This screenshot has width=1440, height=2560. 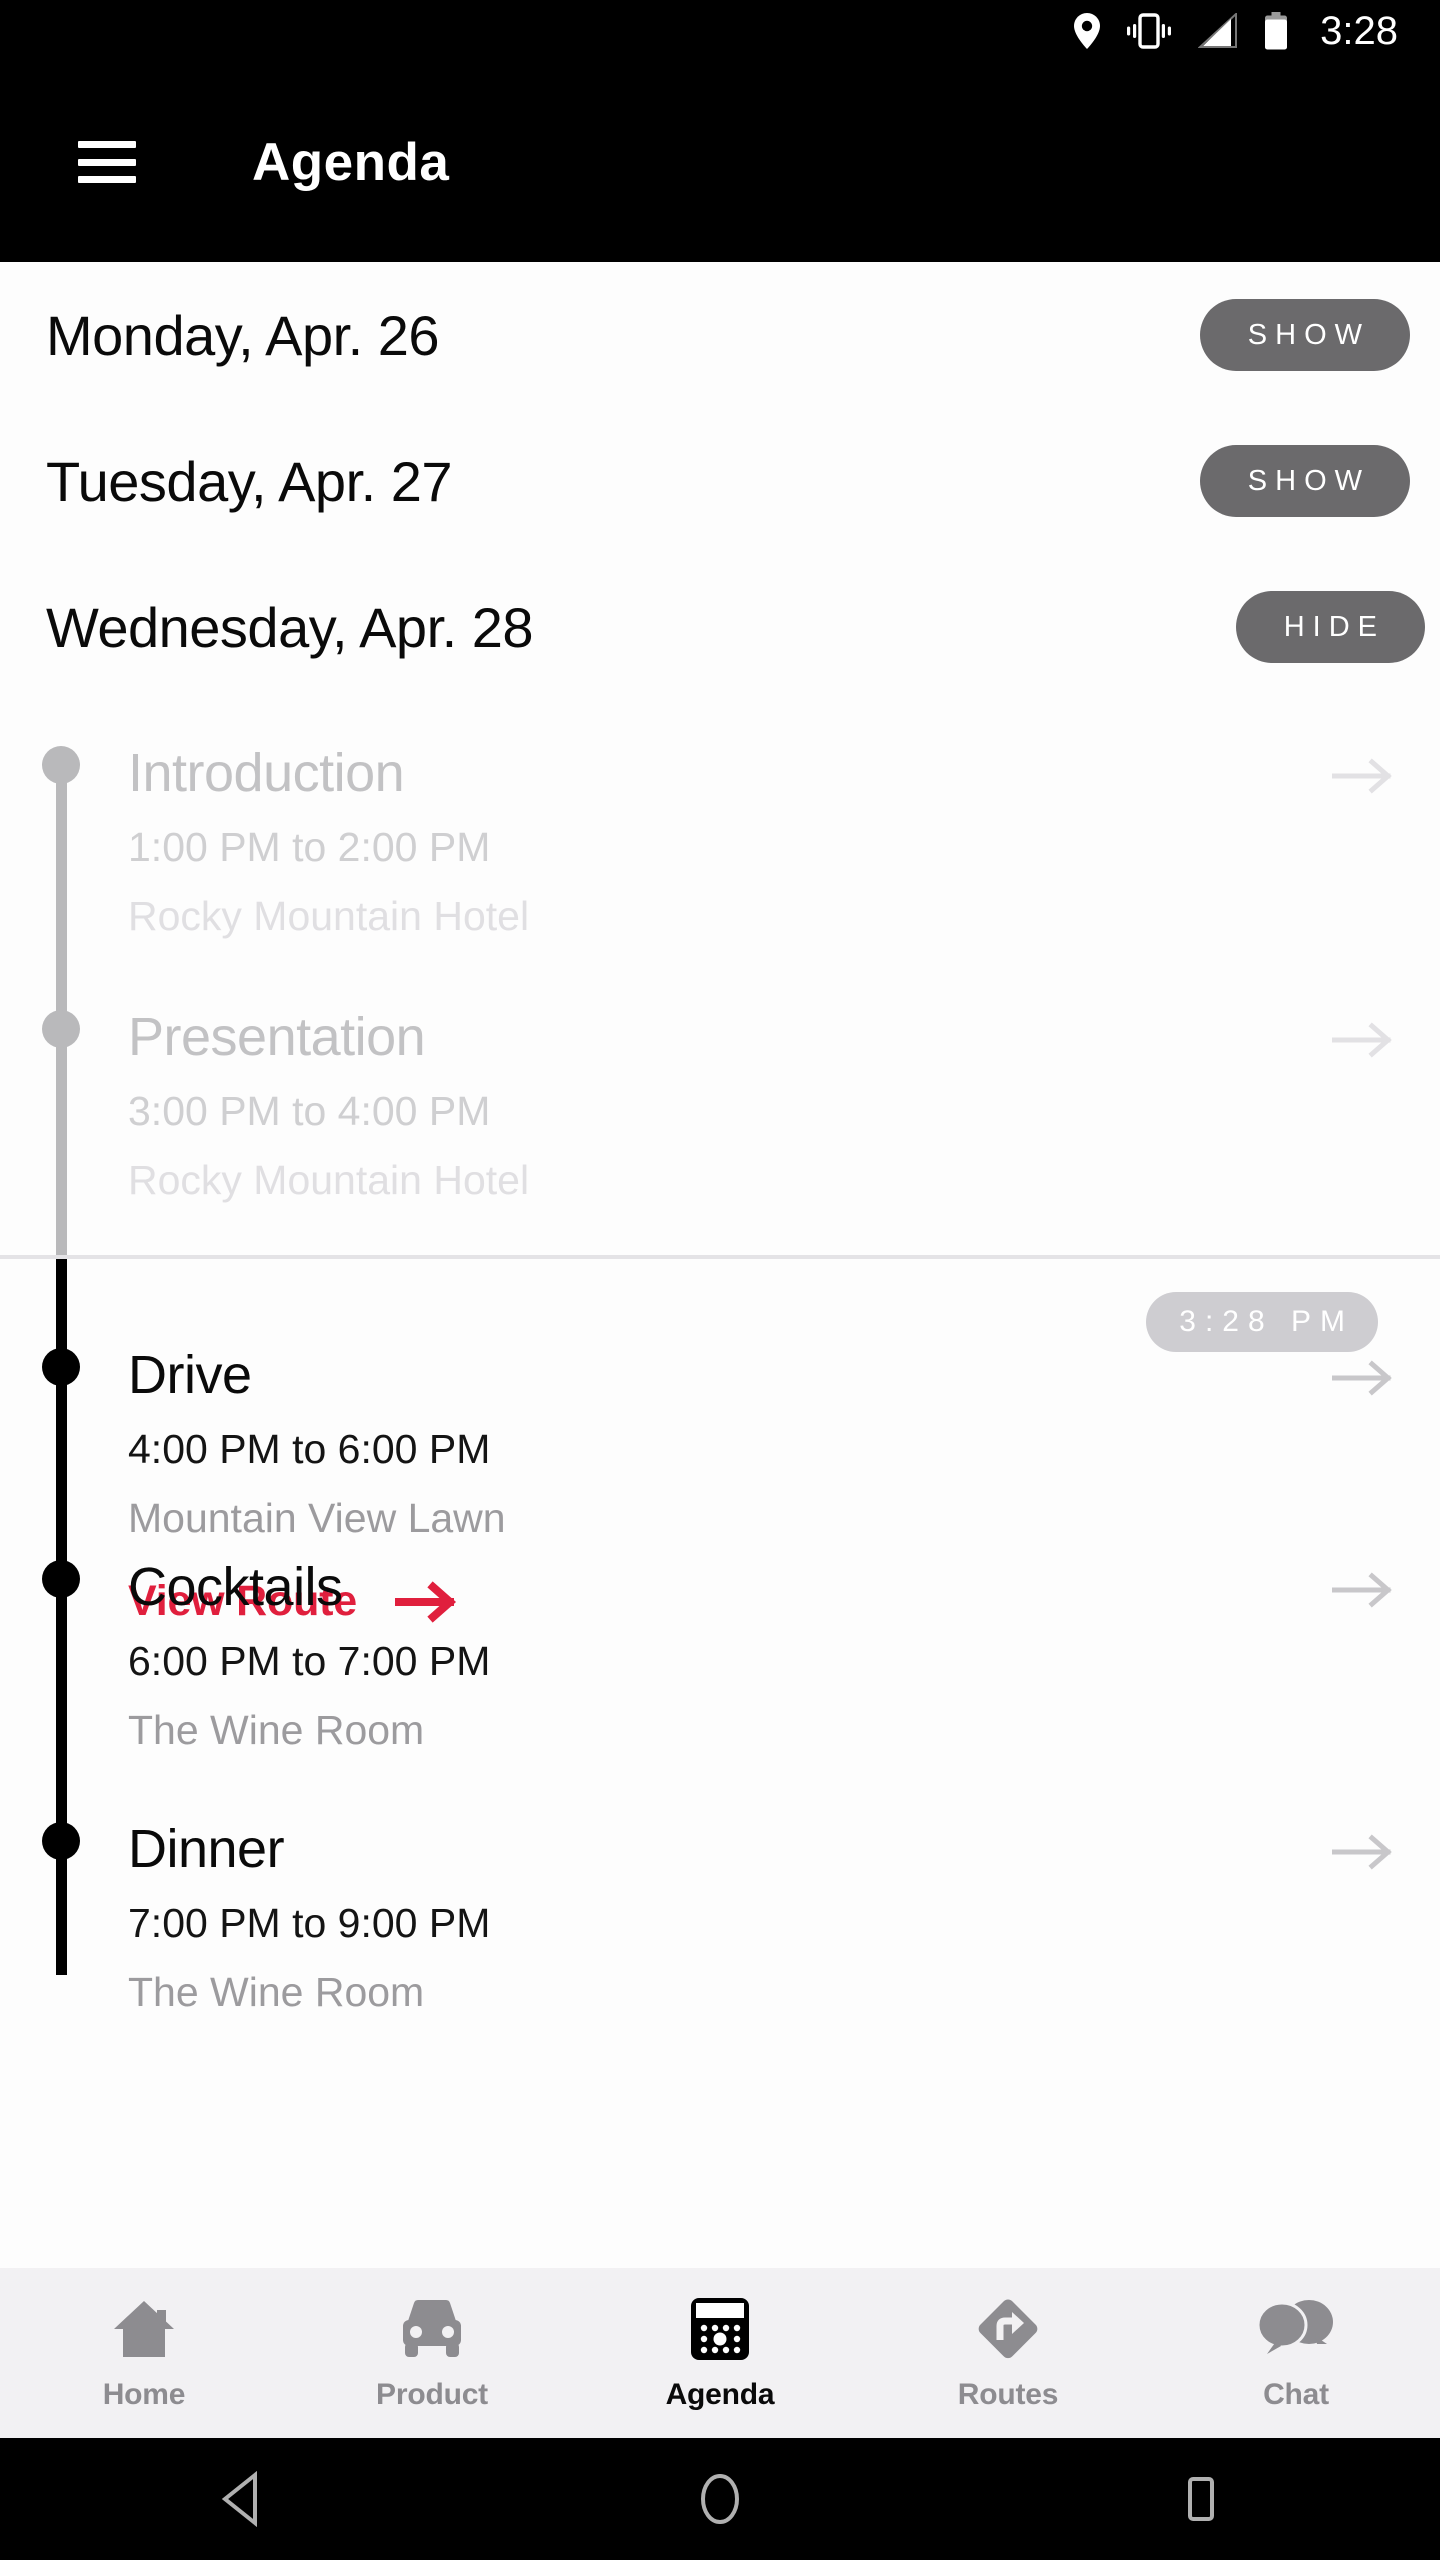 I want to click on home-circle-icon, so click(x=720, y=2499).